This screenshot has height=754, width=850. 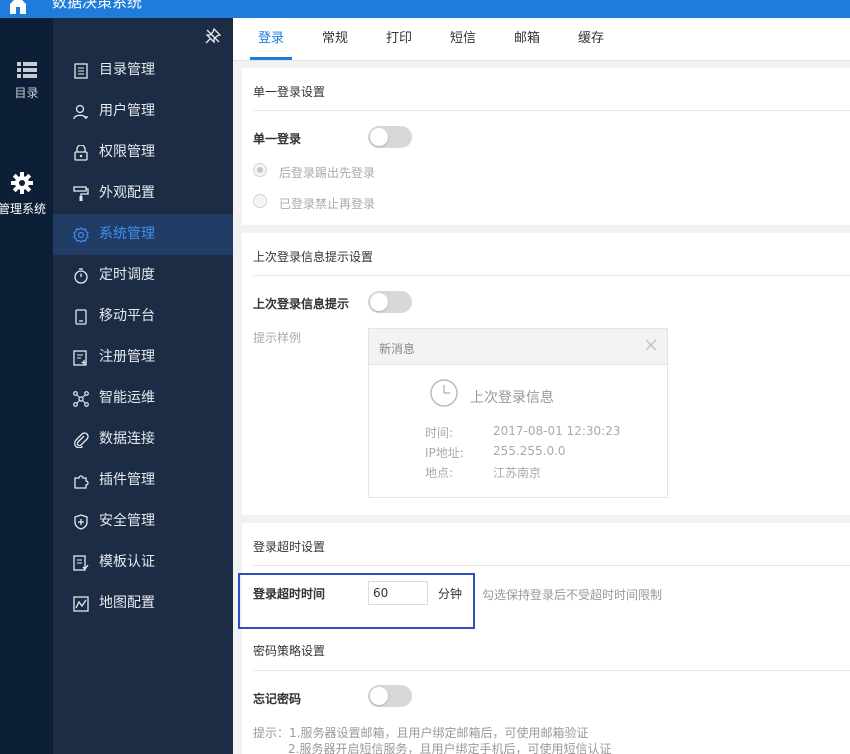 What do you see at coordinates (80, 112) in the screenshot?
I see `user-icon` at bounding box center [80, 112].